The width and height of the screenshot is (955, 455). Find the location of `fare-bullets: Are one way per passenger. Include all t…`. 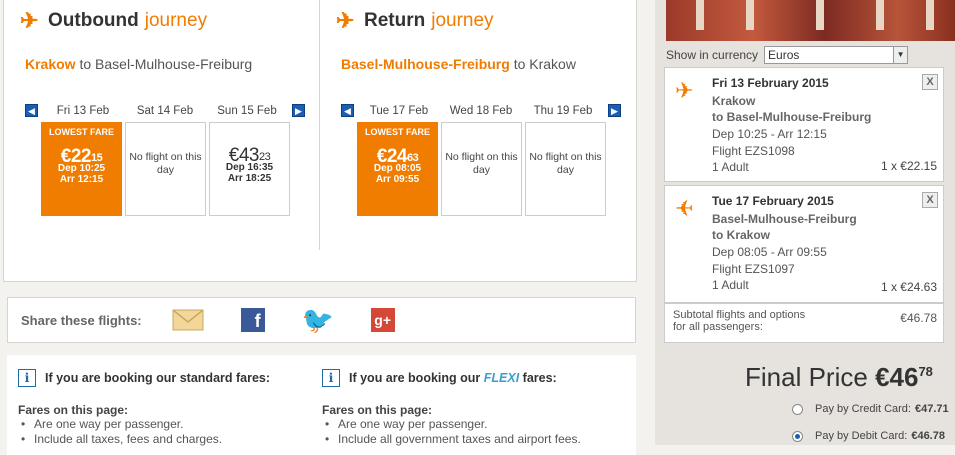

fare-bullets: Are one way per passenger. Include all t… is located at coordinates (144, 432).